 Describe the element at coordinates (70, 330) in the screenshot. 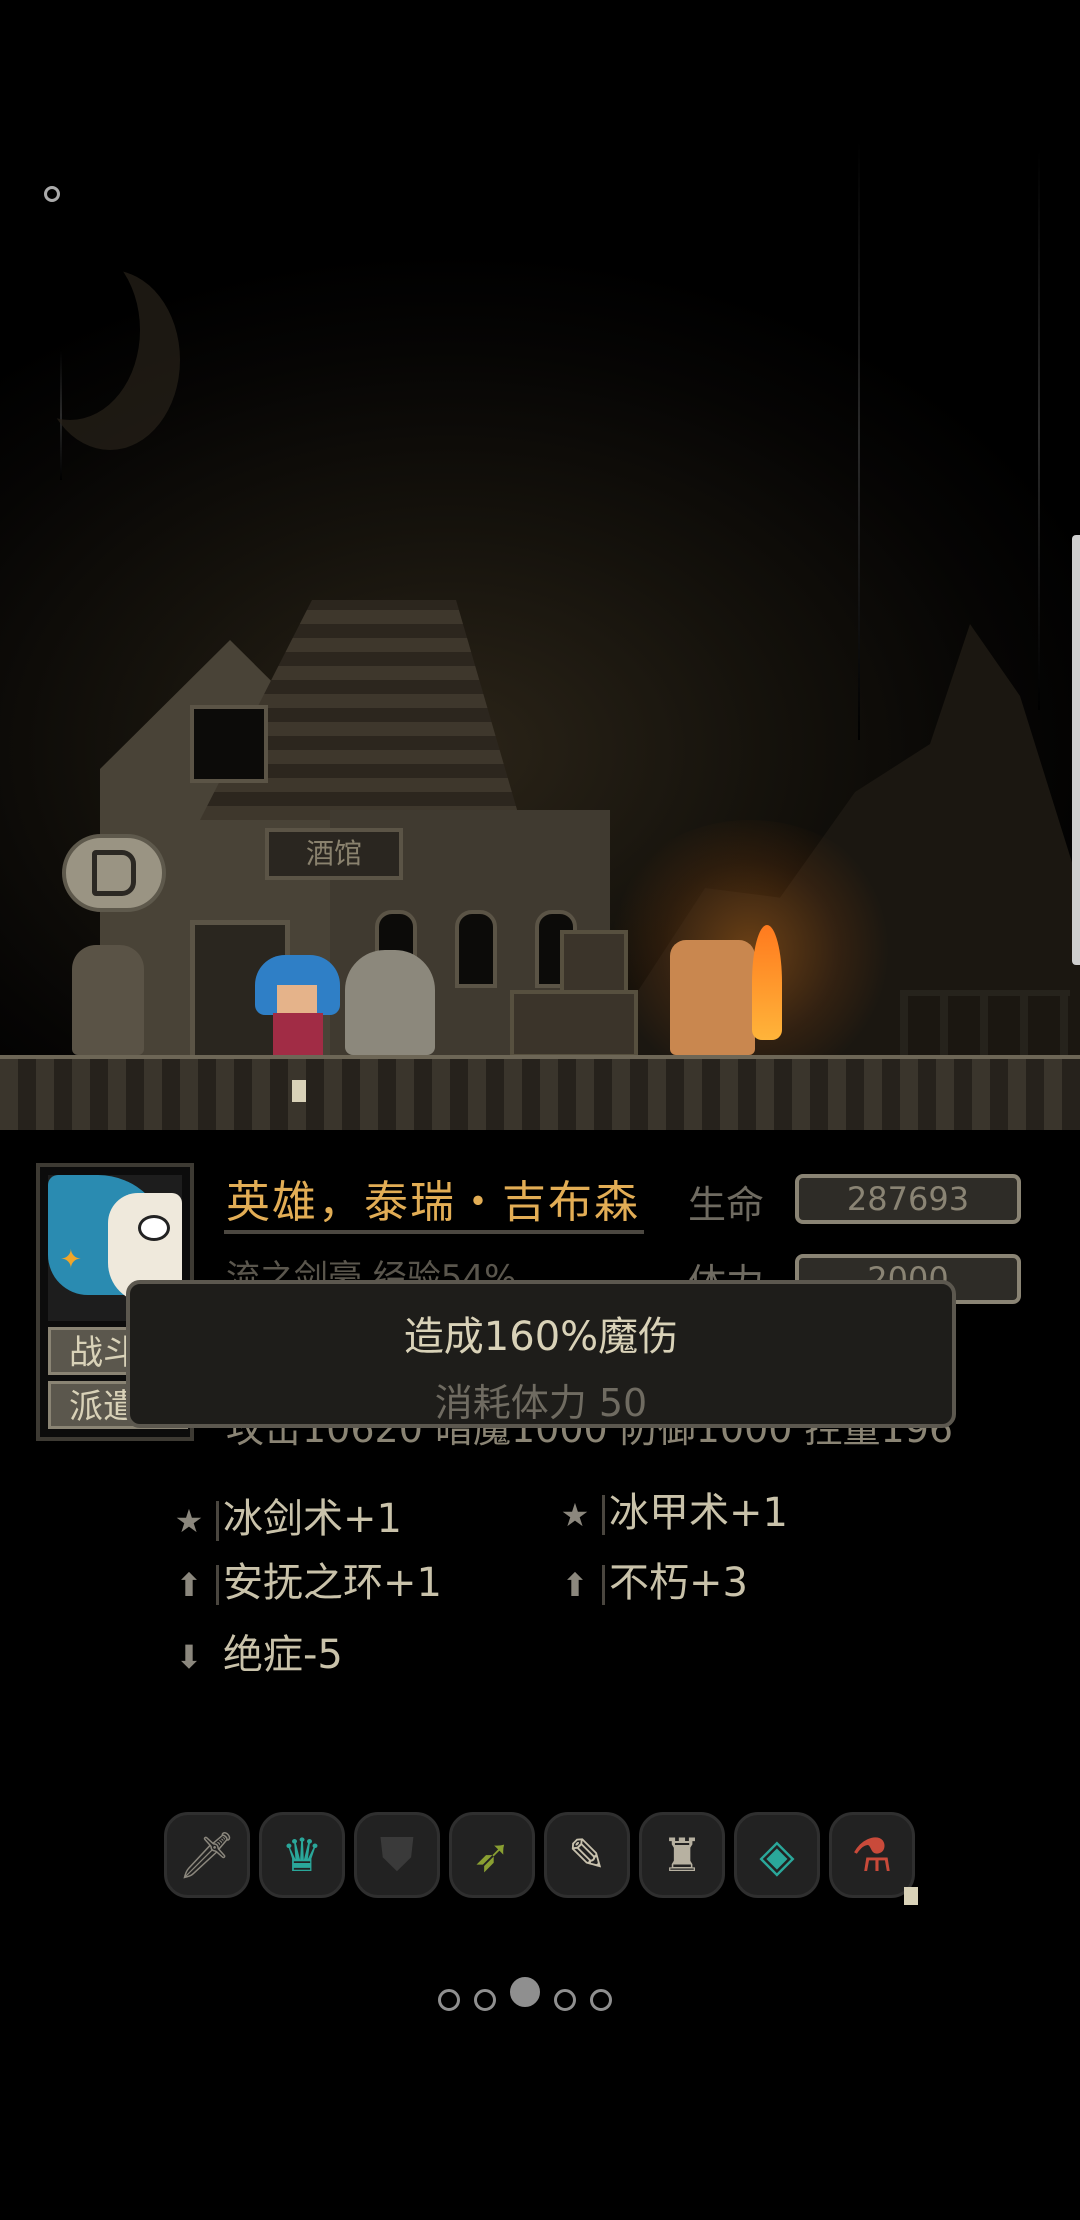

I see `moon` at that location.